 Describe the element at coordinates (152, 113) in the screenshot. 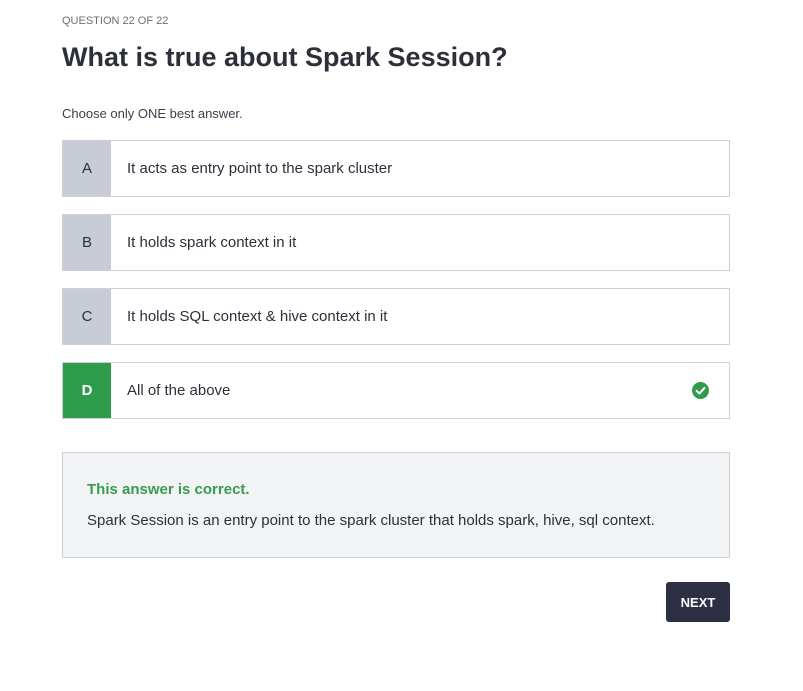

I see `question-instruction: Choose only ONE best answer.` at that location.